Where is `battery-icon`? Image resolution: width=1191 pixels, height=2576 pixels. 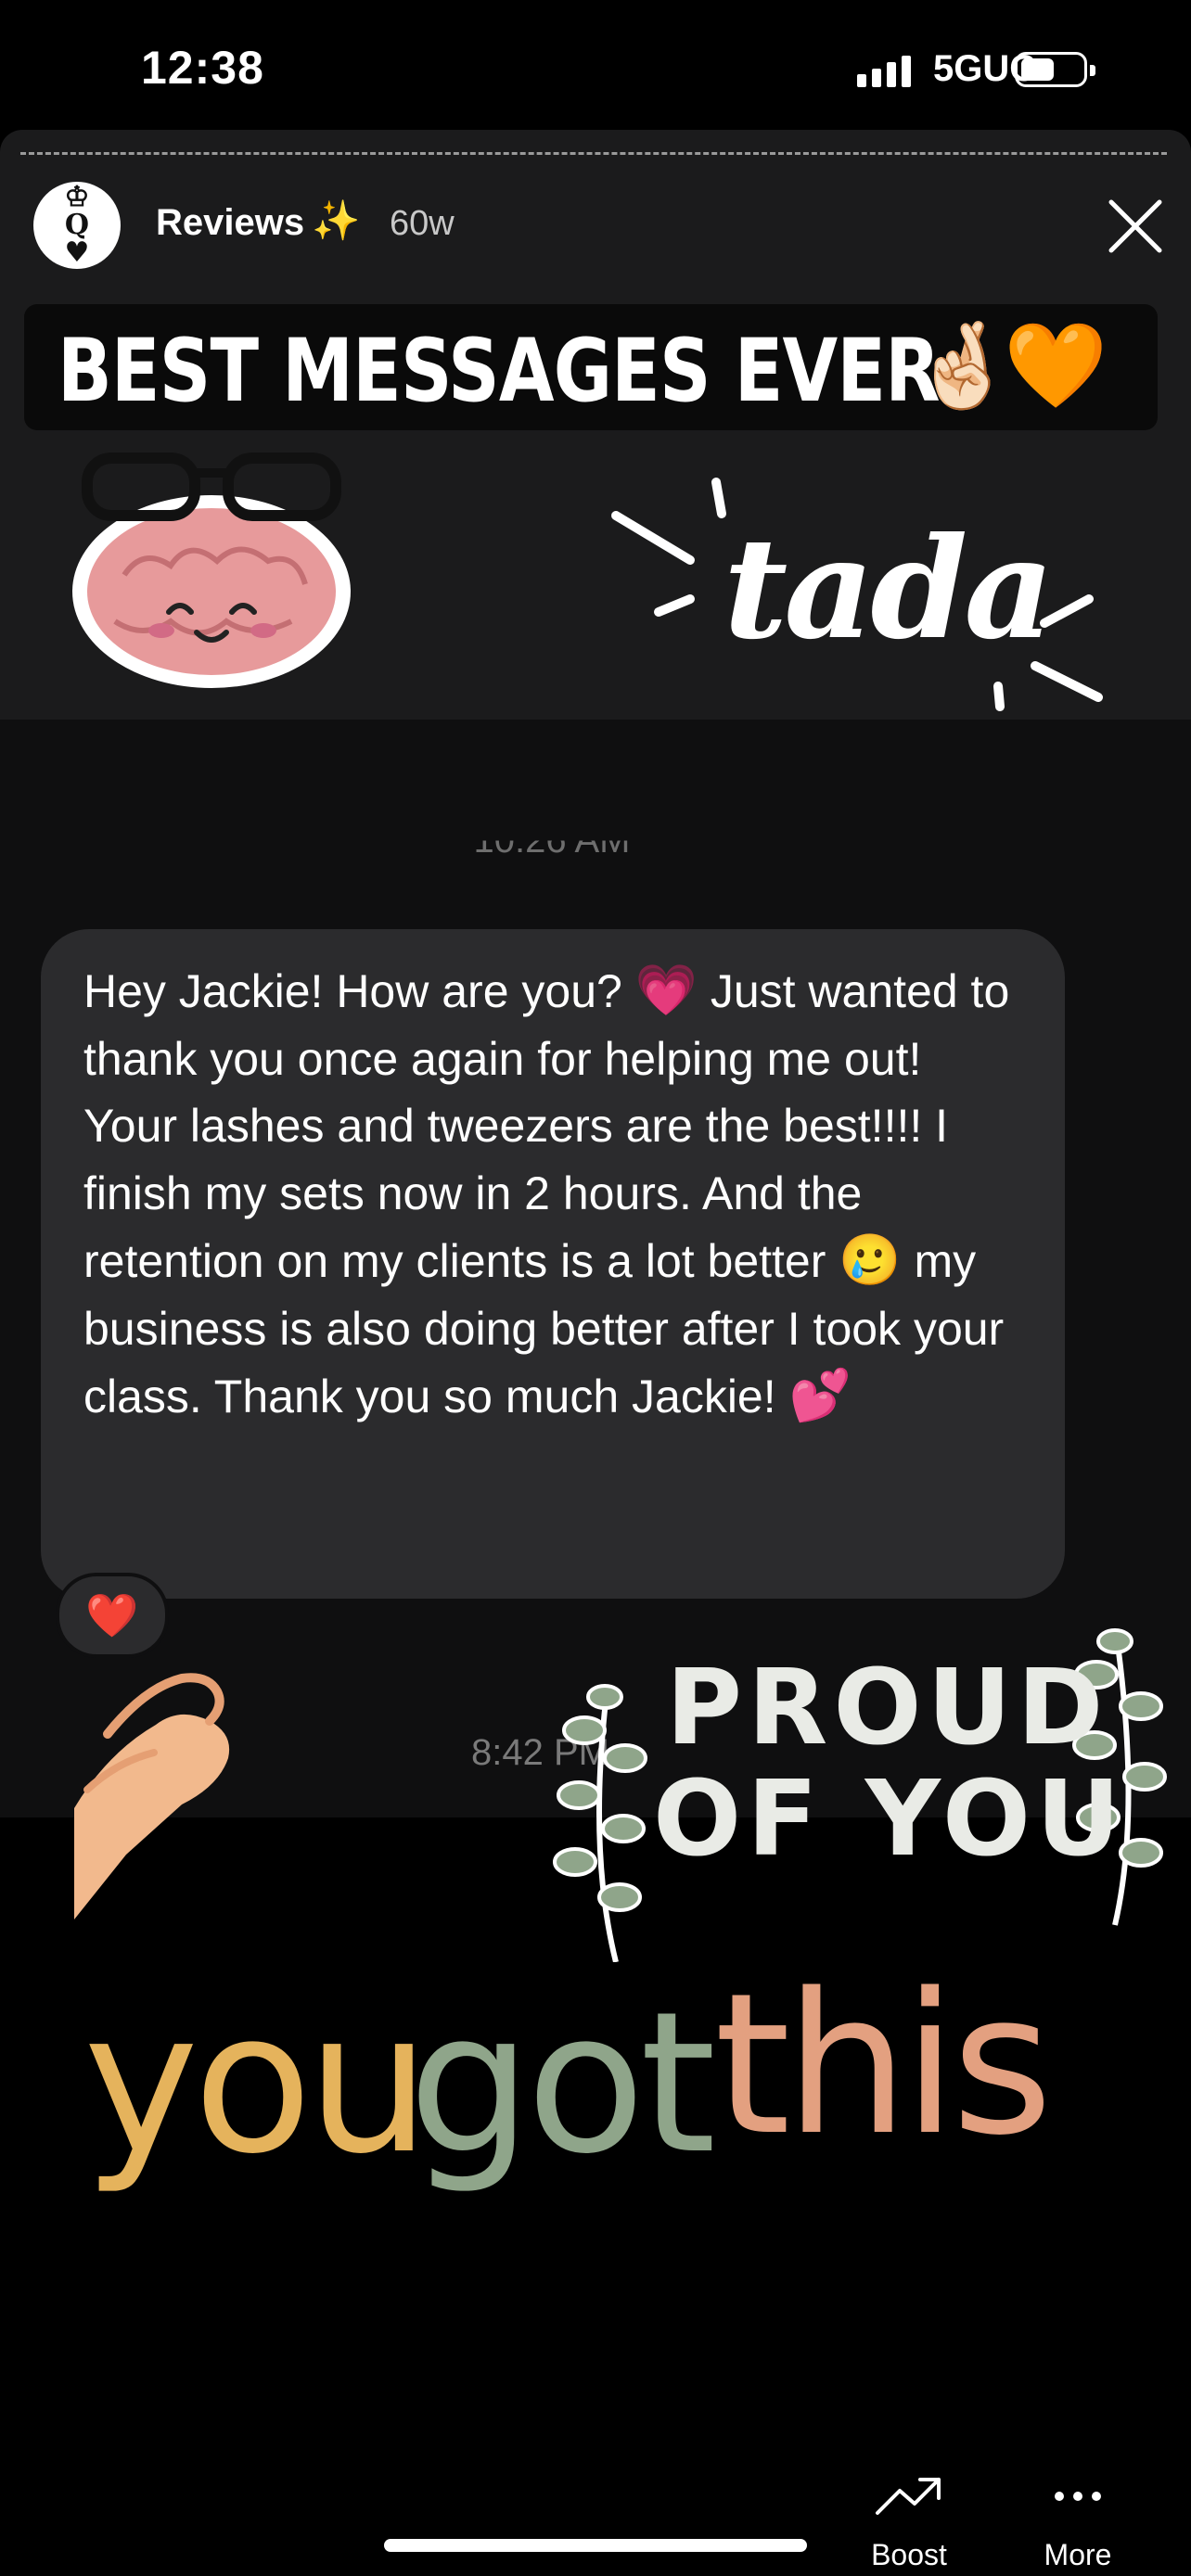 battery-icon is located at coordinates (1055, 69).